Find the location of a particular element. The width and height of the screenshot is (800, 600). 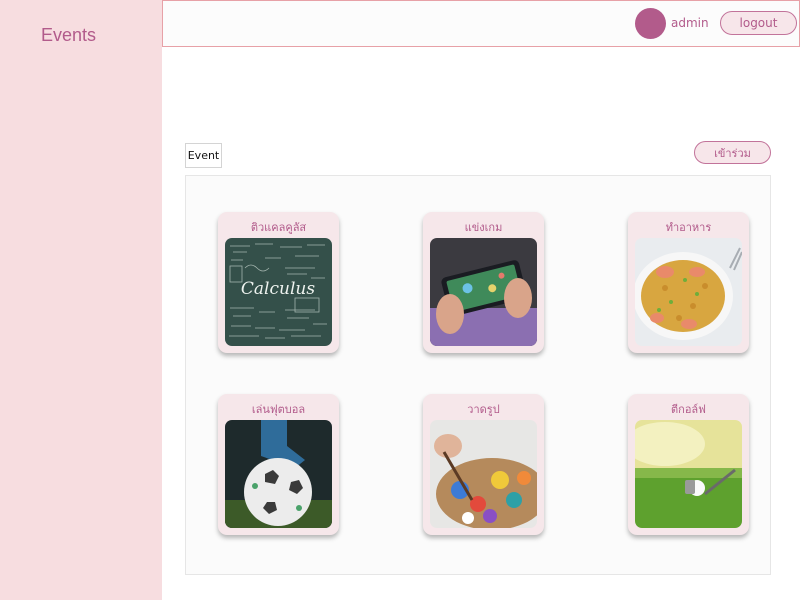

football-image is located at coordinates (278, 474).